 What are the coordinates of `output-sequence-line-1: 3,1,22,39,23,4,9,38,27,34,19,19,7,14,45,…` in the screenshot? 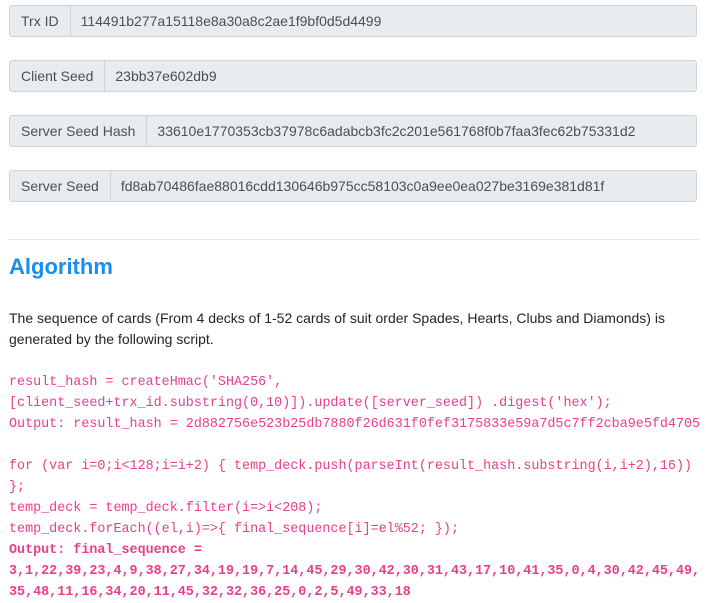 It's located at (355, 571).